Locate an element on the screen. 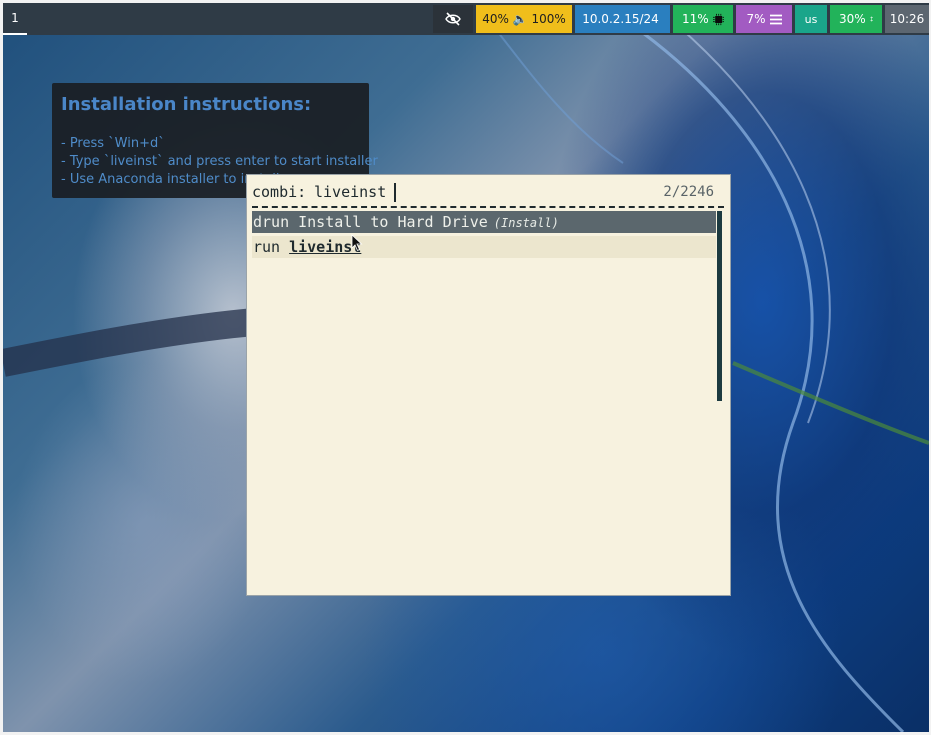  memory-bars-icon is located at coordinates (775, 19).